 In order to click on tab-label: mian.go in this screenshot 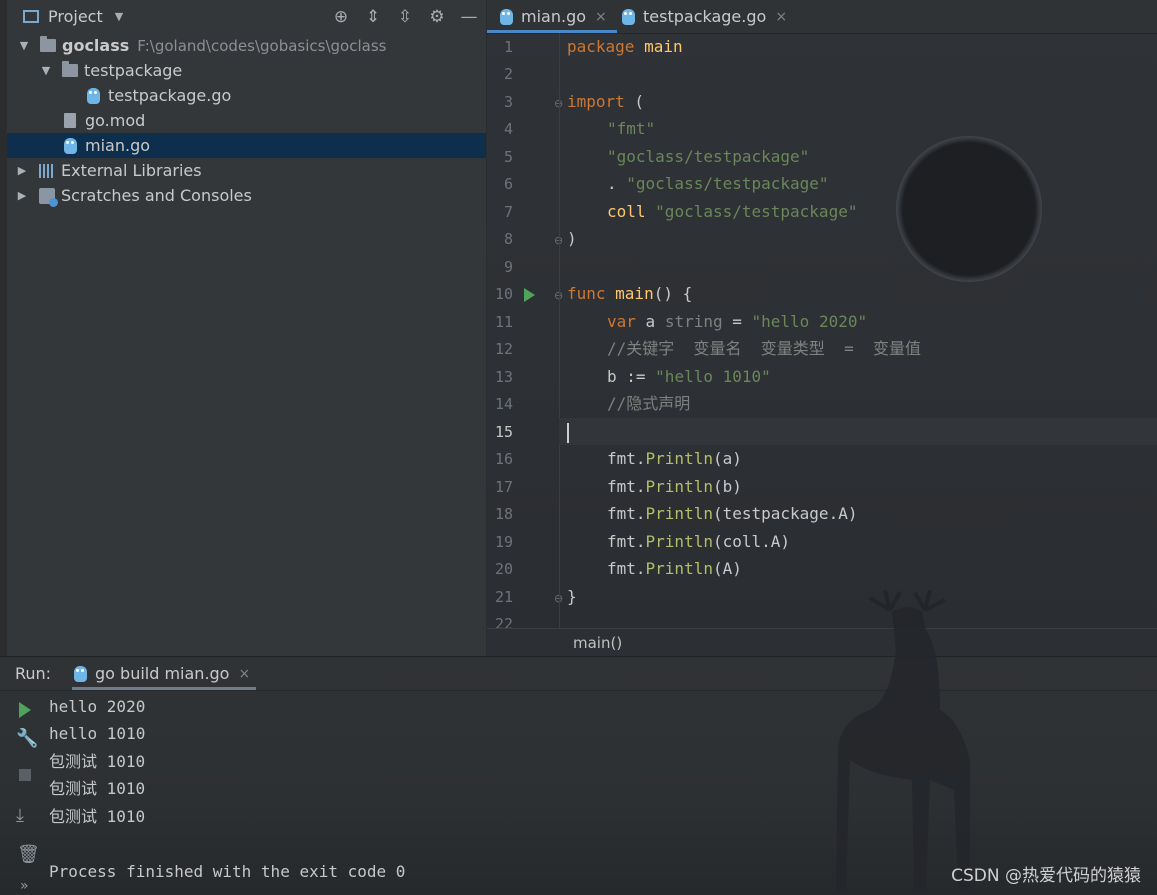, I will do `click(554, 16)`.